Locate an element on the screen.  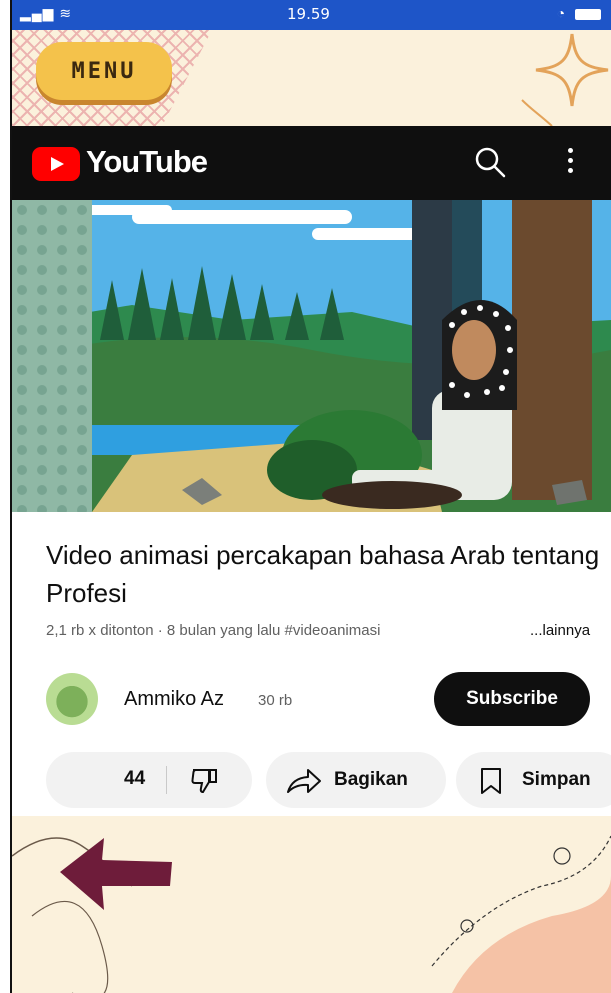
view-count: 2,1 rb x ditonton is located at coordinates (100, 630).